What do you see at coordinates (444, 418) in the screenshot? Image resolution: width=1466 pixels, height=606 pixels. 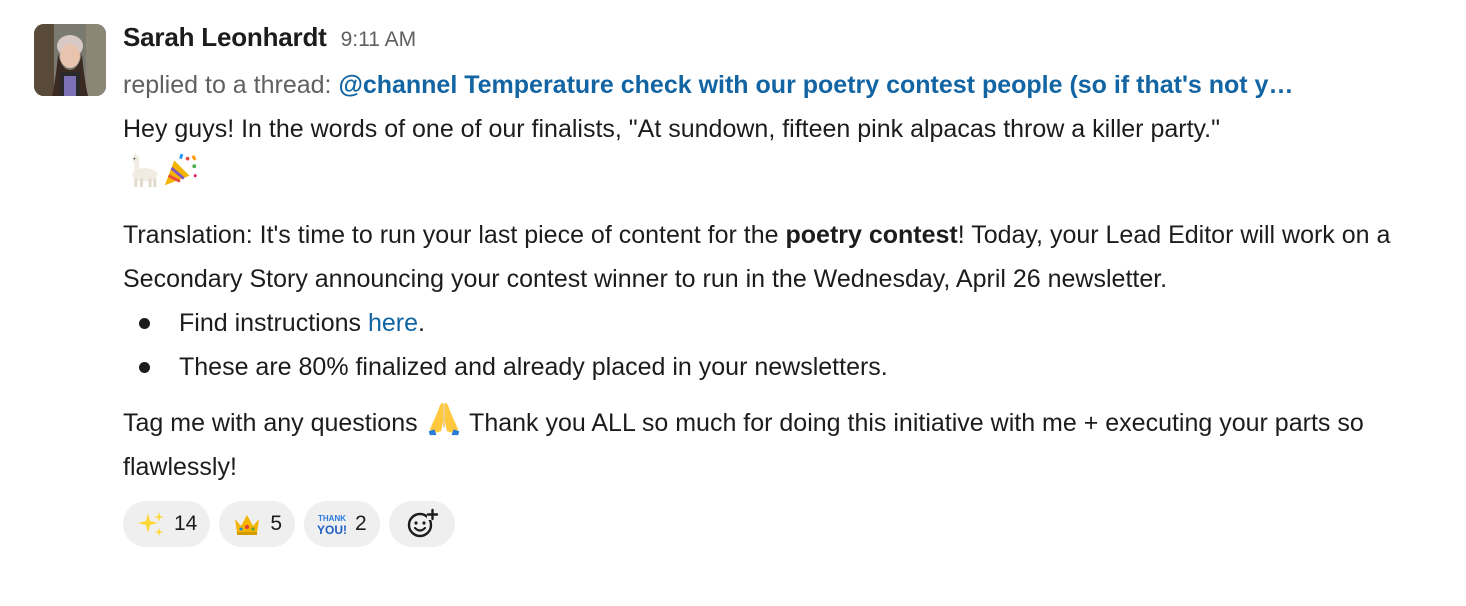 I see `folded-hands-emoji` at bounding box center [444, 418].